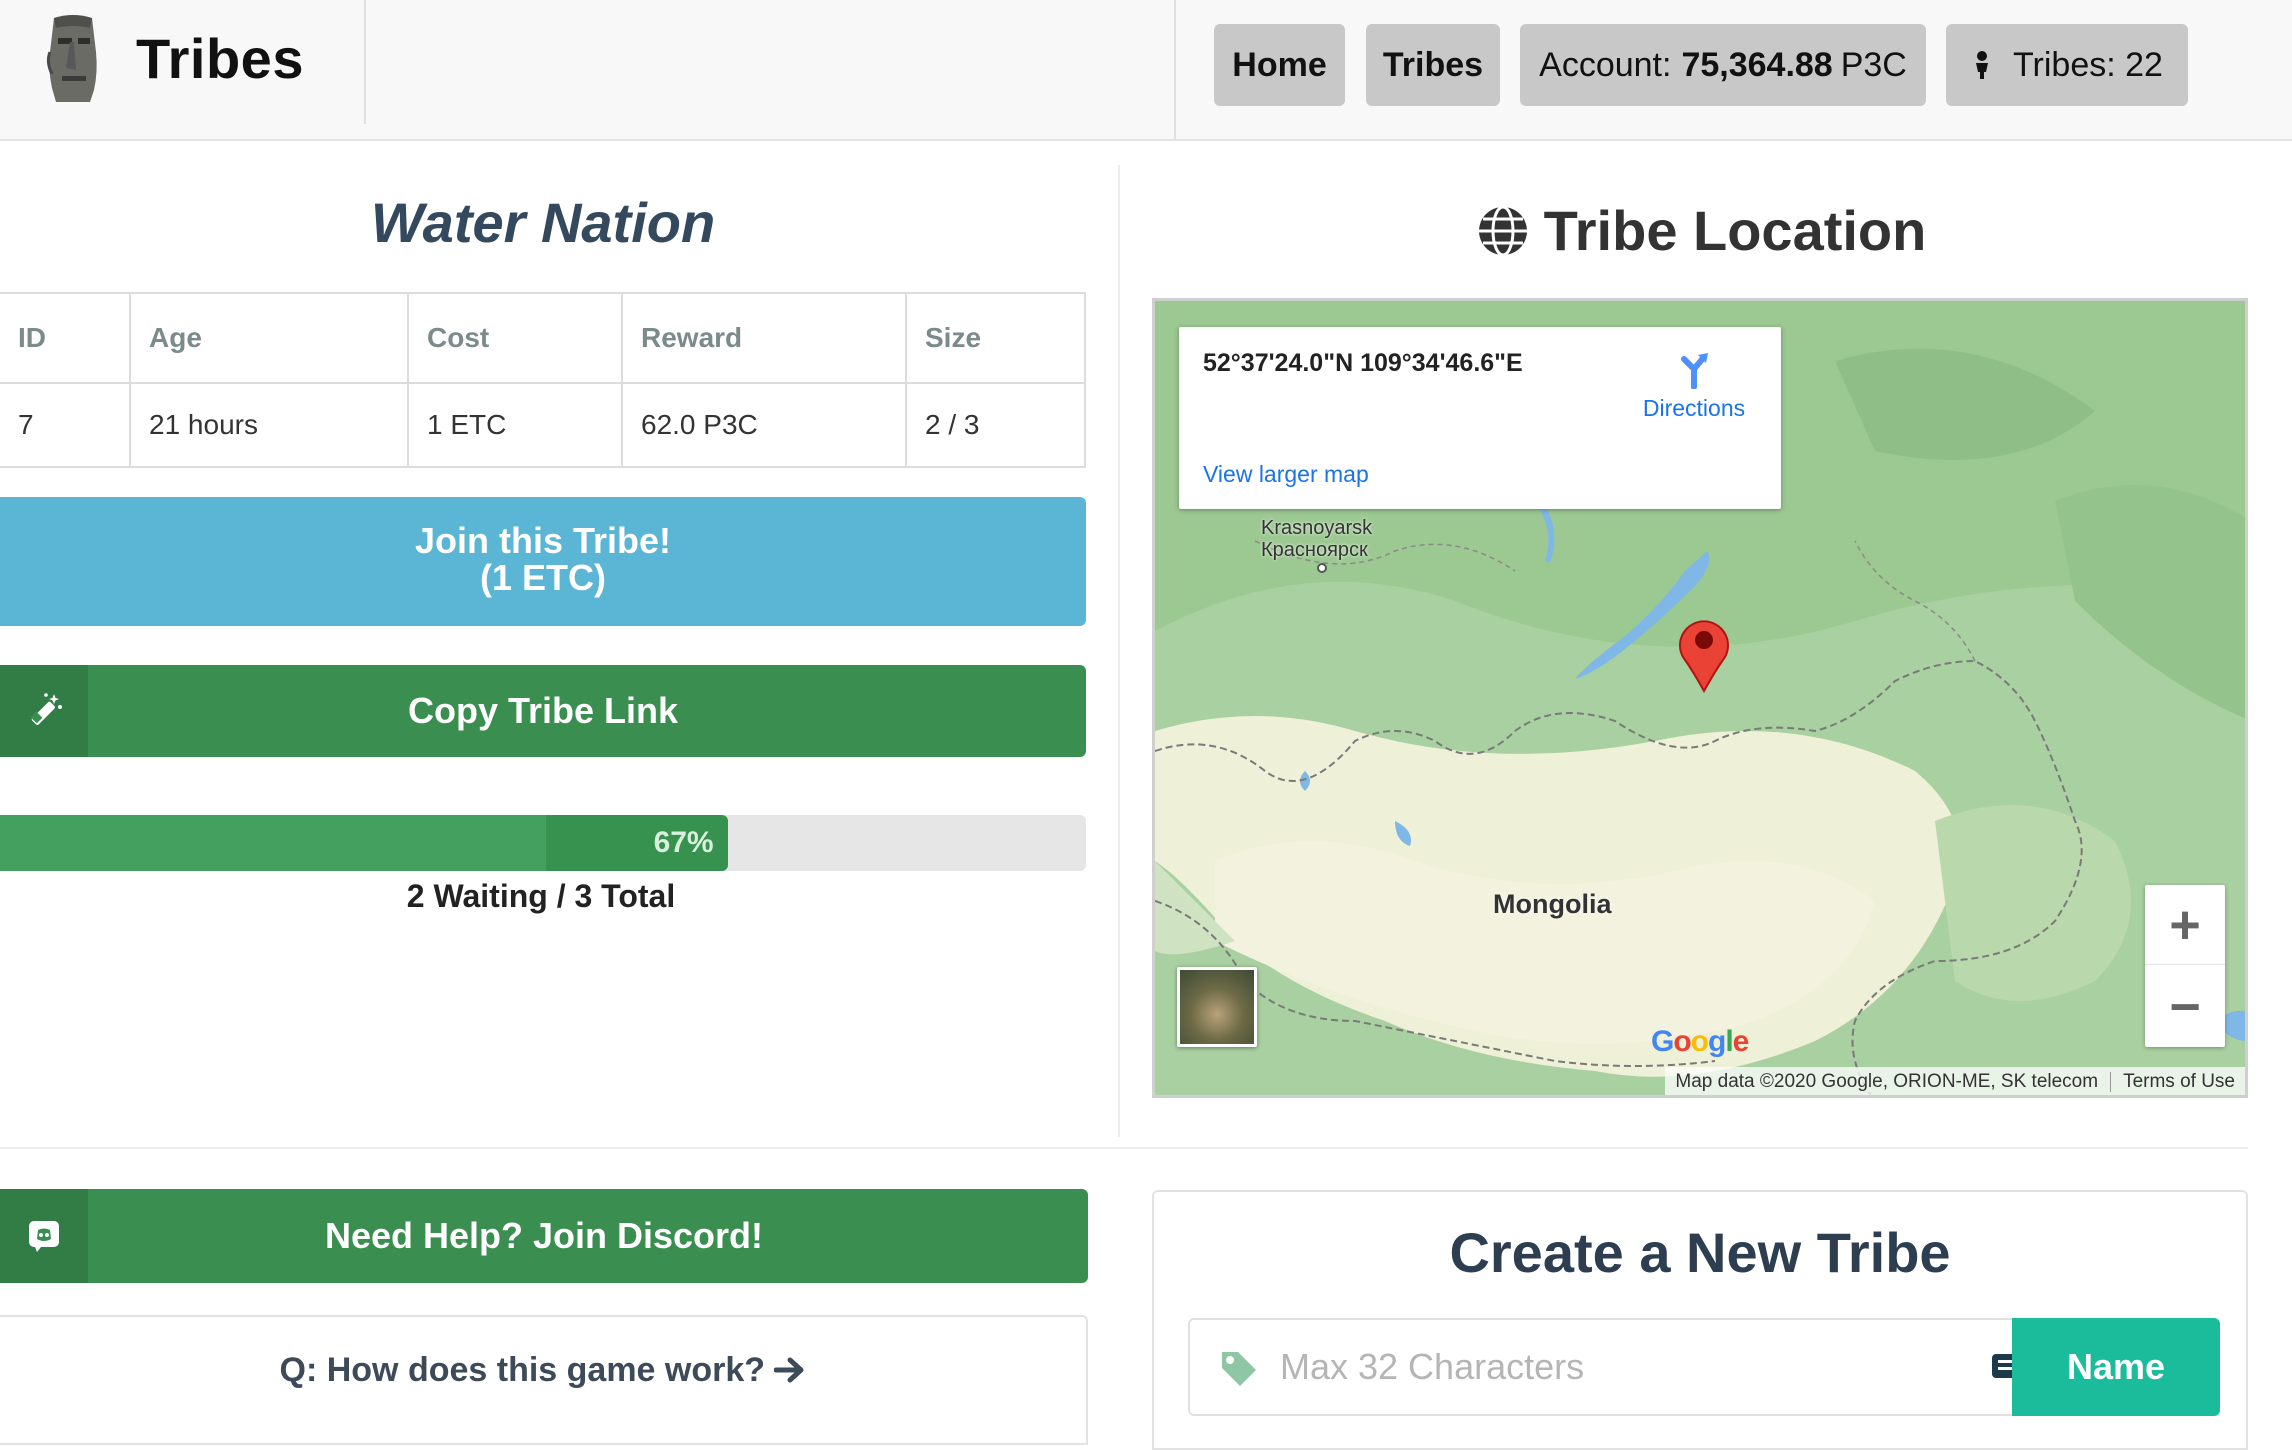 The width and height of the screenshot is (2292, 1450). I want to click on join-discord-button: Need Help? Join Discord!, so click(544, 1236).